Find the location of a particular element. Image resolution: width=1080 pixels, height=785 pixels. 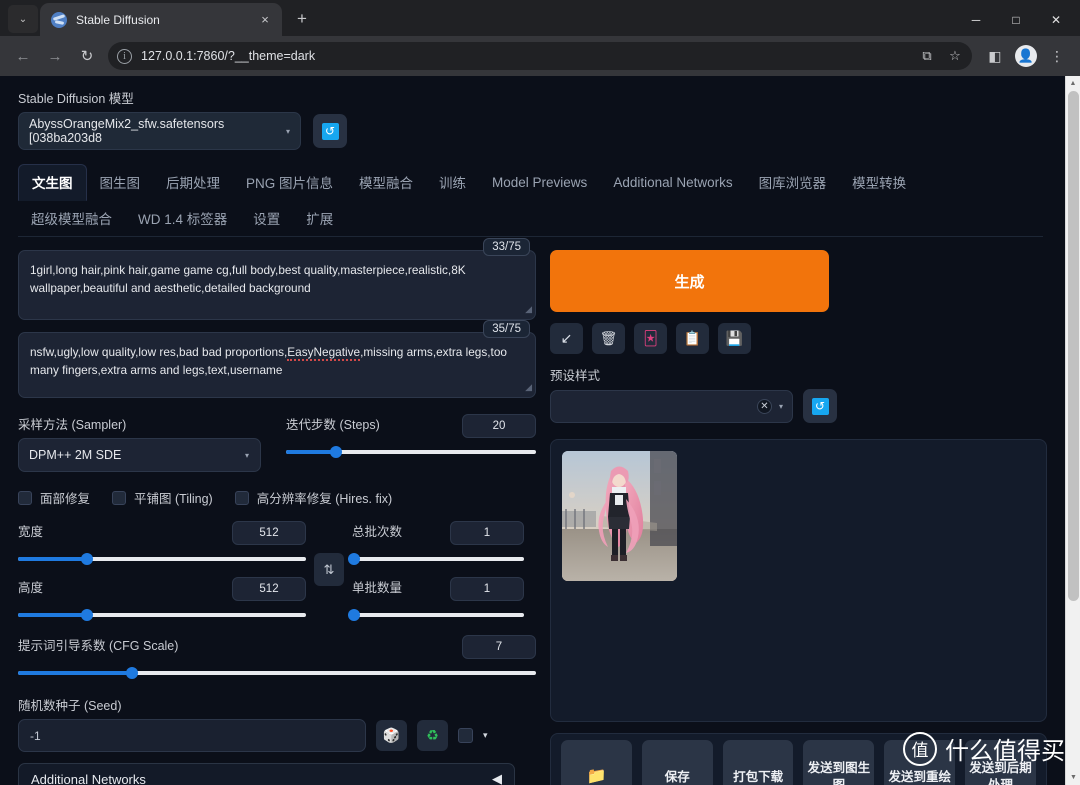

reload-icon: ↻ is located at coordinates (87, 56).